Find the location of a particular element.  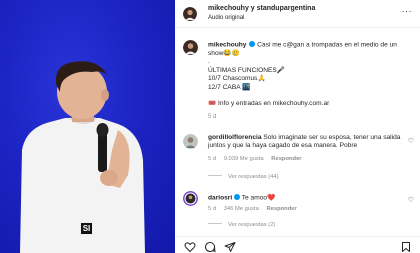

view-replies-button: Ver respuestas (44) is located at coordinates (243, 177).